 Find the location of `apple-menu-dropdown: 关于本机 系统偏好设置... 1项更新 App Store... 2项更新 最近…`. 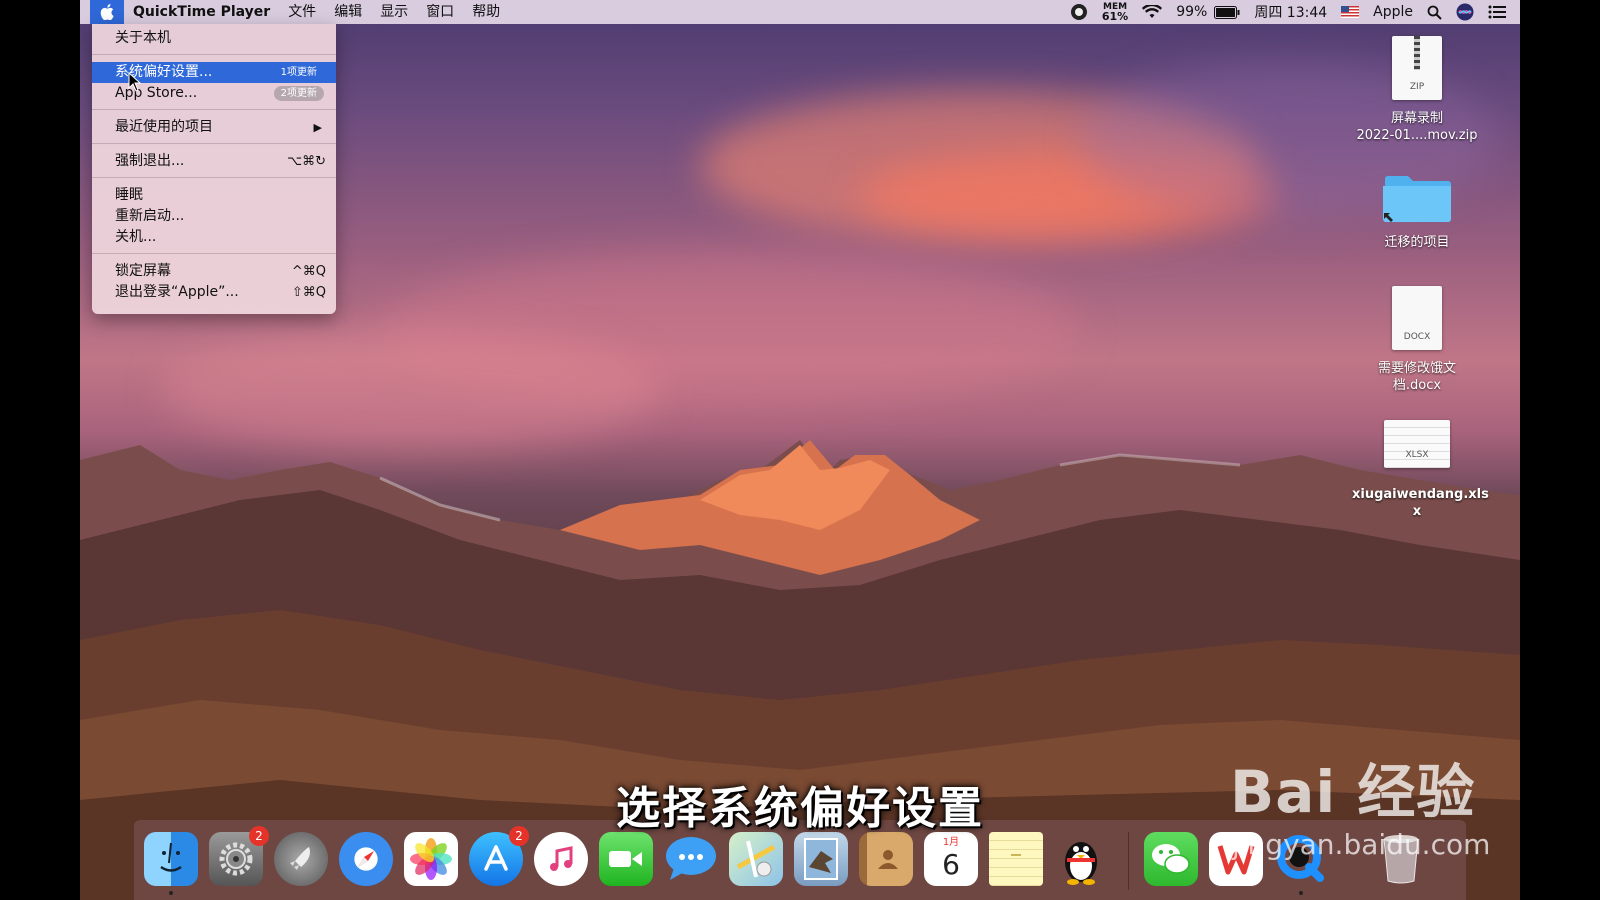

apple-menu-dropdown: 关于本机 系统偏好设置... 1项更新 App Store... 2项更新 最近… is located at coordinates (214, 169).